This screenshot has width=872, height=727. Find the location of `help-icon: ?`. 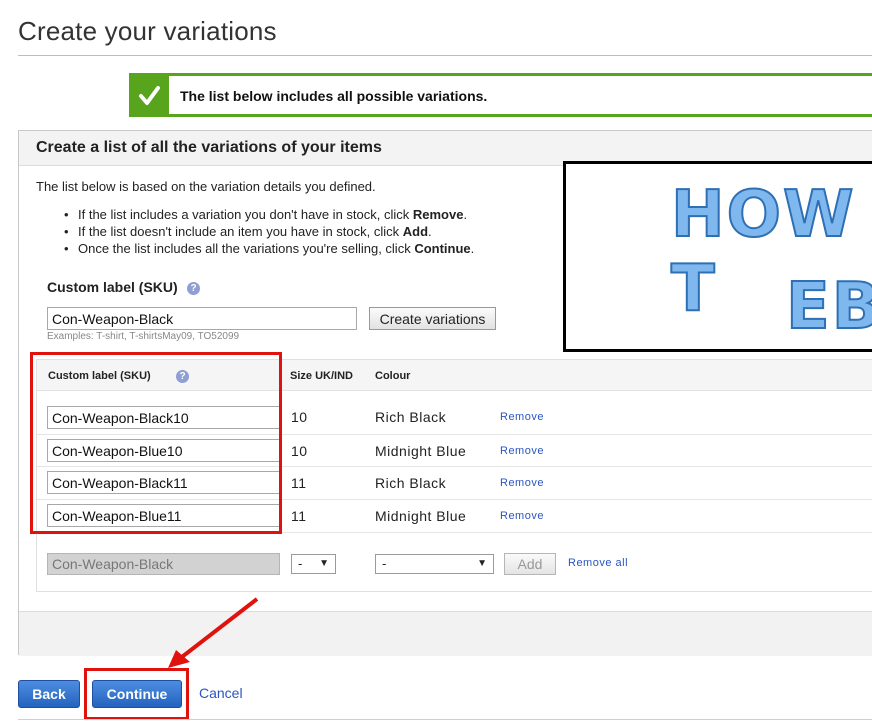

help-icon: ? is located at coordinates (193, 288).